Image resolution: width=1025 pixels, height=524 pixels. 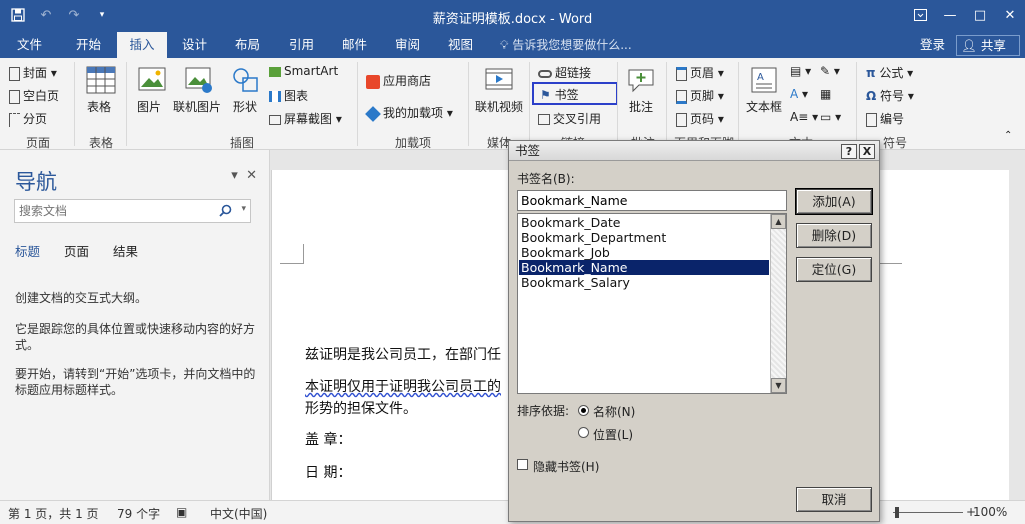 I want to click on sign-in-button: 登录, so click(x=932, y=45).